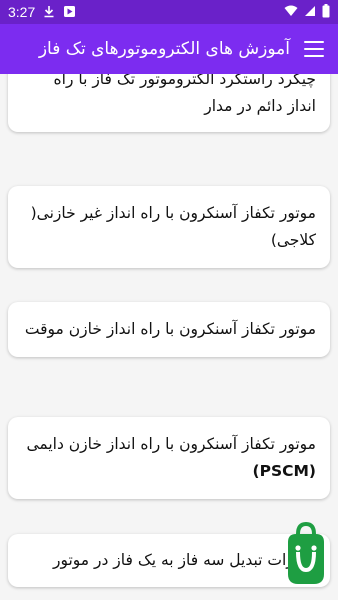 The width and height of the screenshot is (338, 600). I want to click on hamburger-menu-icon, so click(314, 49).